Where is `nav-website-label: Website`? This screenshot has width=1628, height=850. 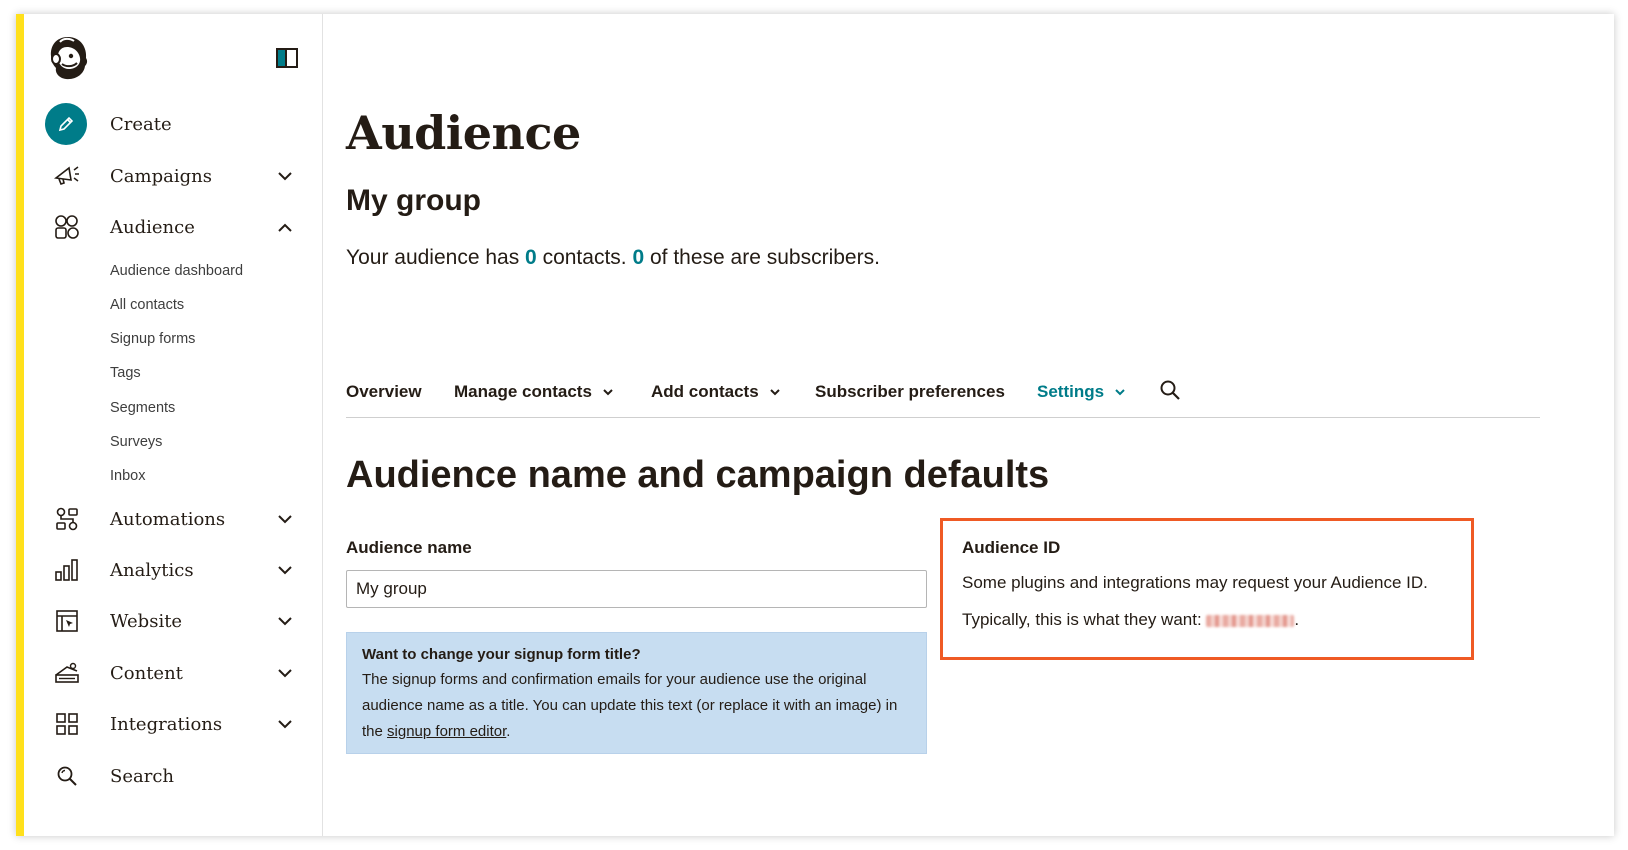
nav-website-label: Website is located at coordinates (146, 621).